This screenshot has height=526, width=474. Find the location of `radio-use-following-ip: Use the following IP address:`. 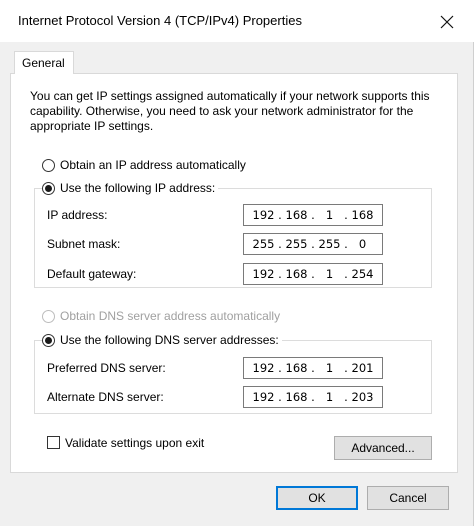

radio-use-following-ip: Use the following IP address: is located at coordinates (130, 188).